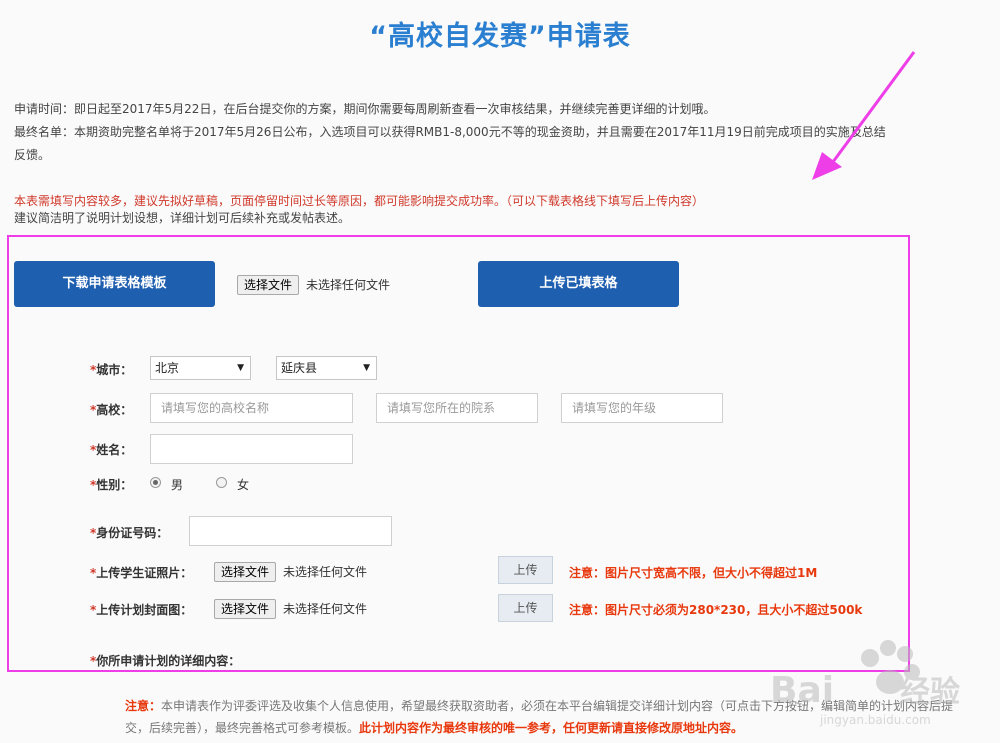 The width and height of the screenshot is (1000, 743). I want to click on student-card-note: 注意：图片尺寸宽高不限，但大小不得超过1M, so click(693, 573).